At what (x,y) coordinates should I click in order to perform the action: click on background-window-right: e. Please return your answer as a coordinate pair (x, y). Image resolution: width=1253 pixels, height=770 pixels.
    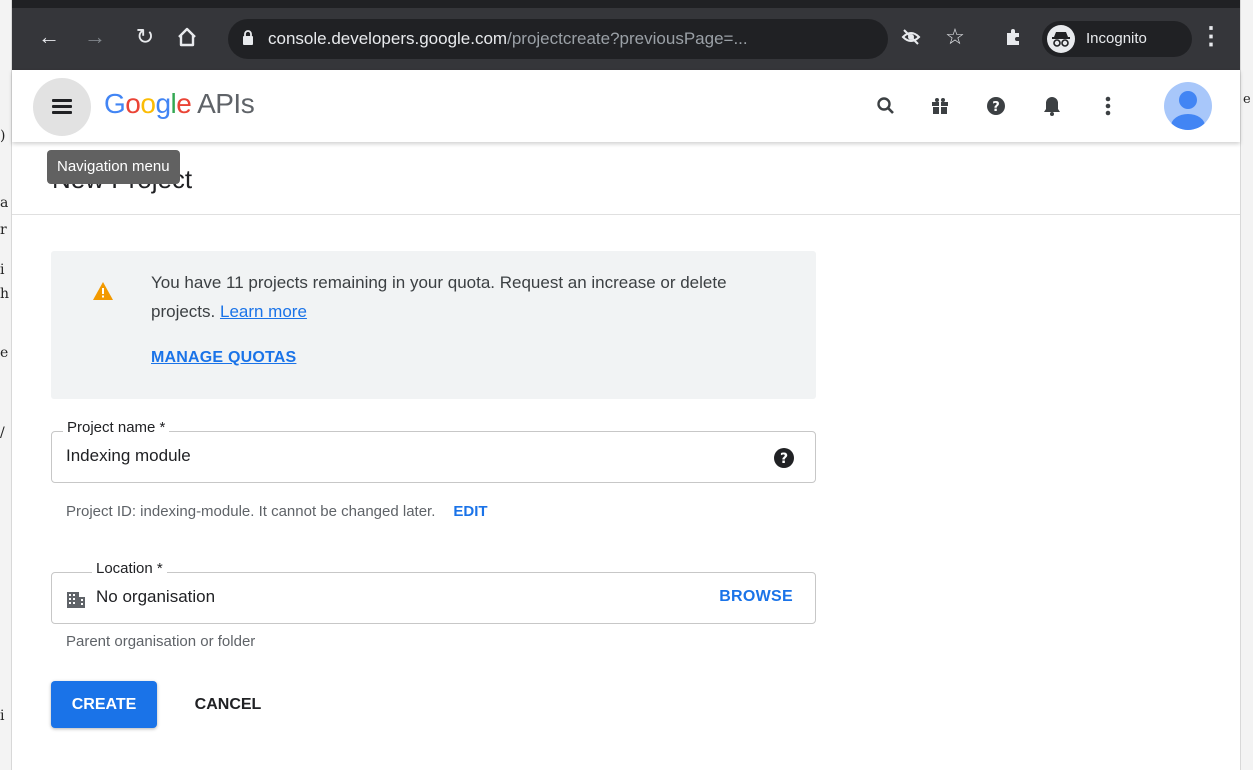
    Looking at the image, I should click on (1246, 385).